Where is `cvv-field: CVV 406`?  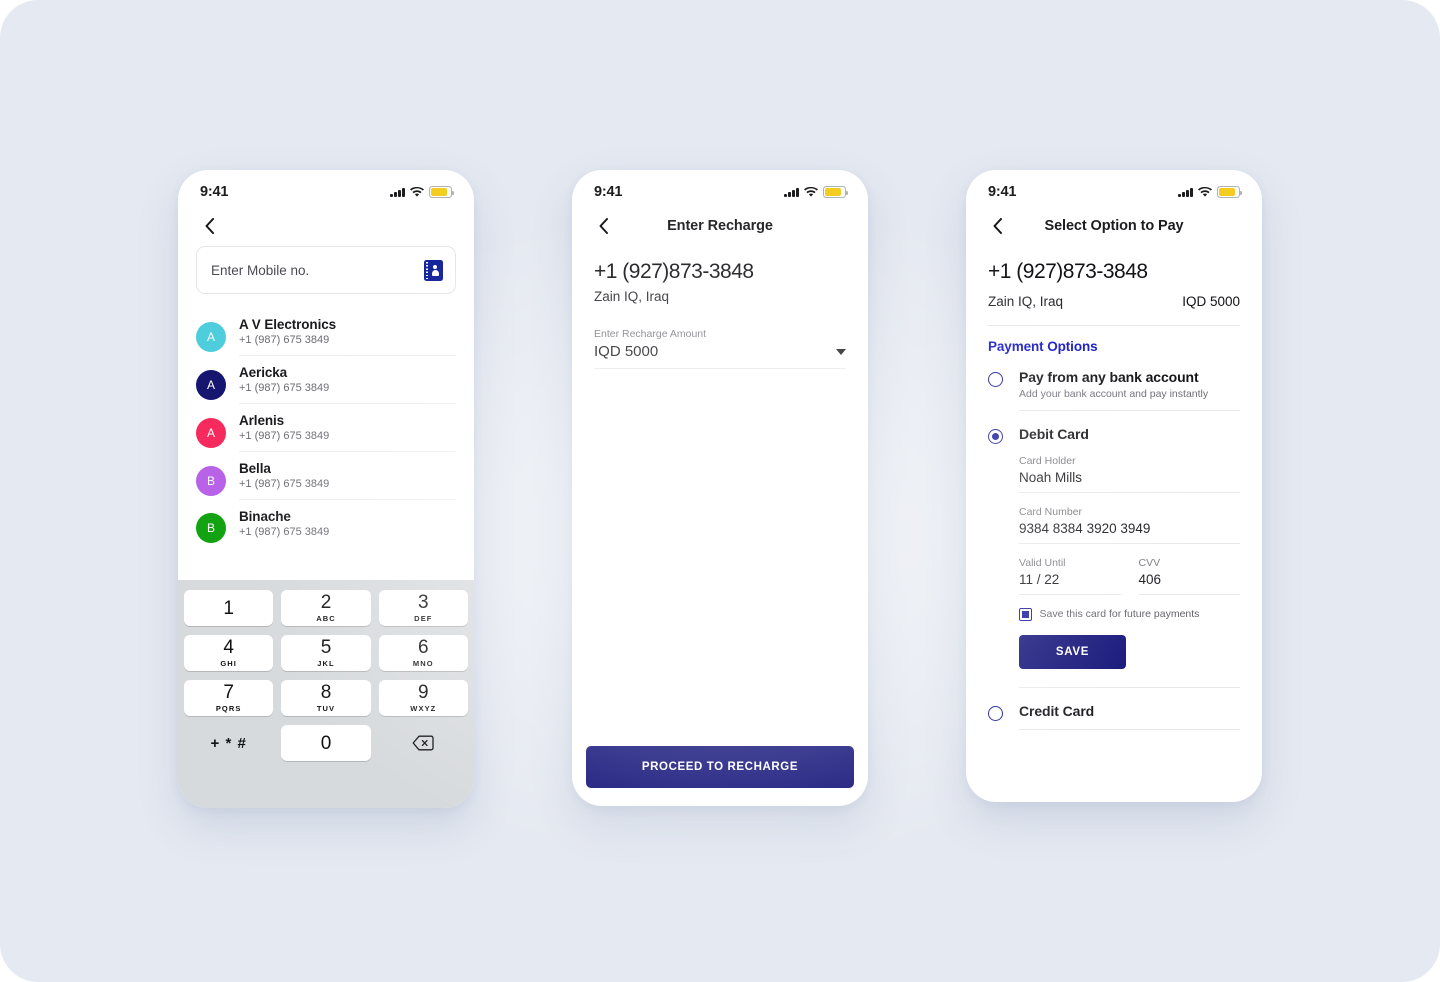
cvv-field: CVV 406 is located at coordinates (1189, 576).